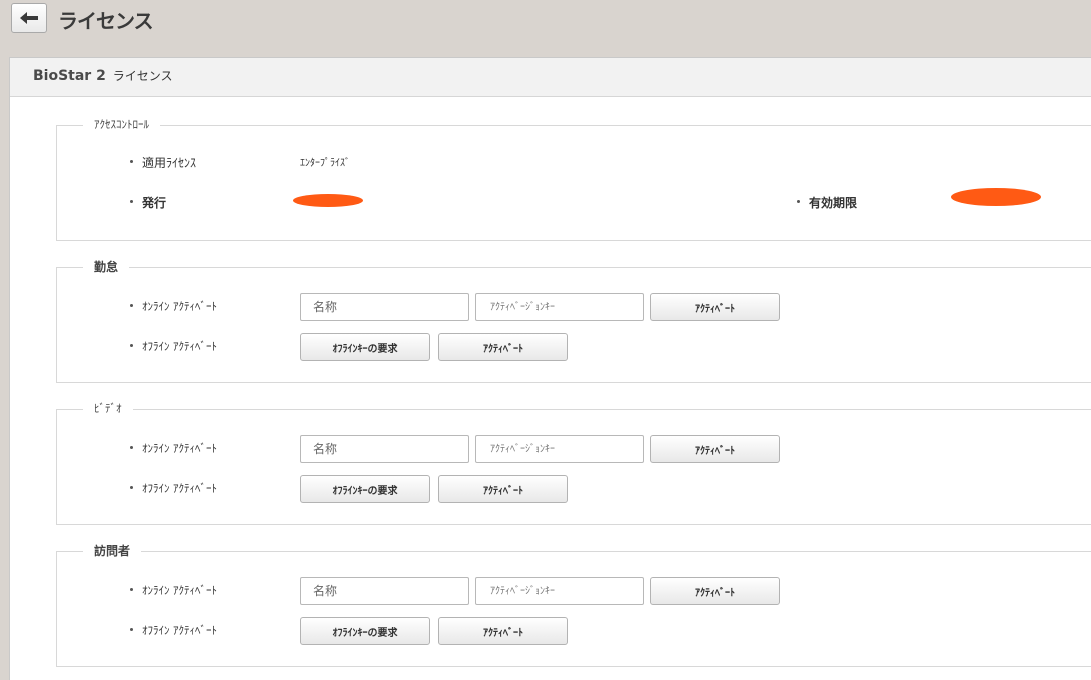  I want to click on section-legend: ｱｸｾｽｺﾝﾄﾛｰﾙ, so click(121, 124).